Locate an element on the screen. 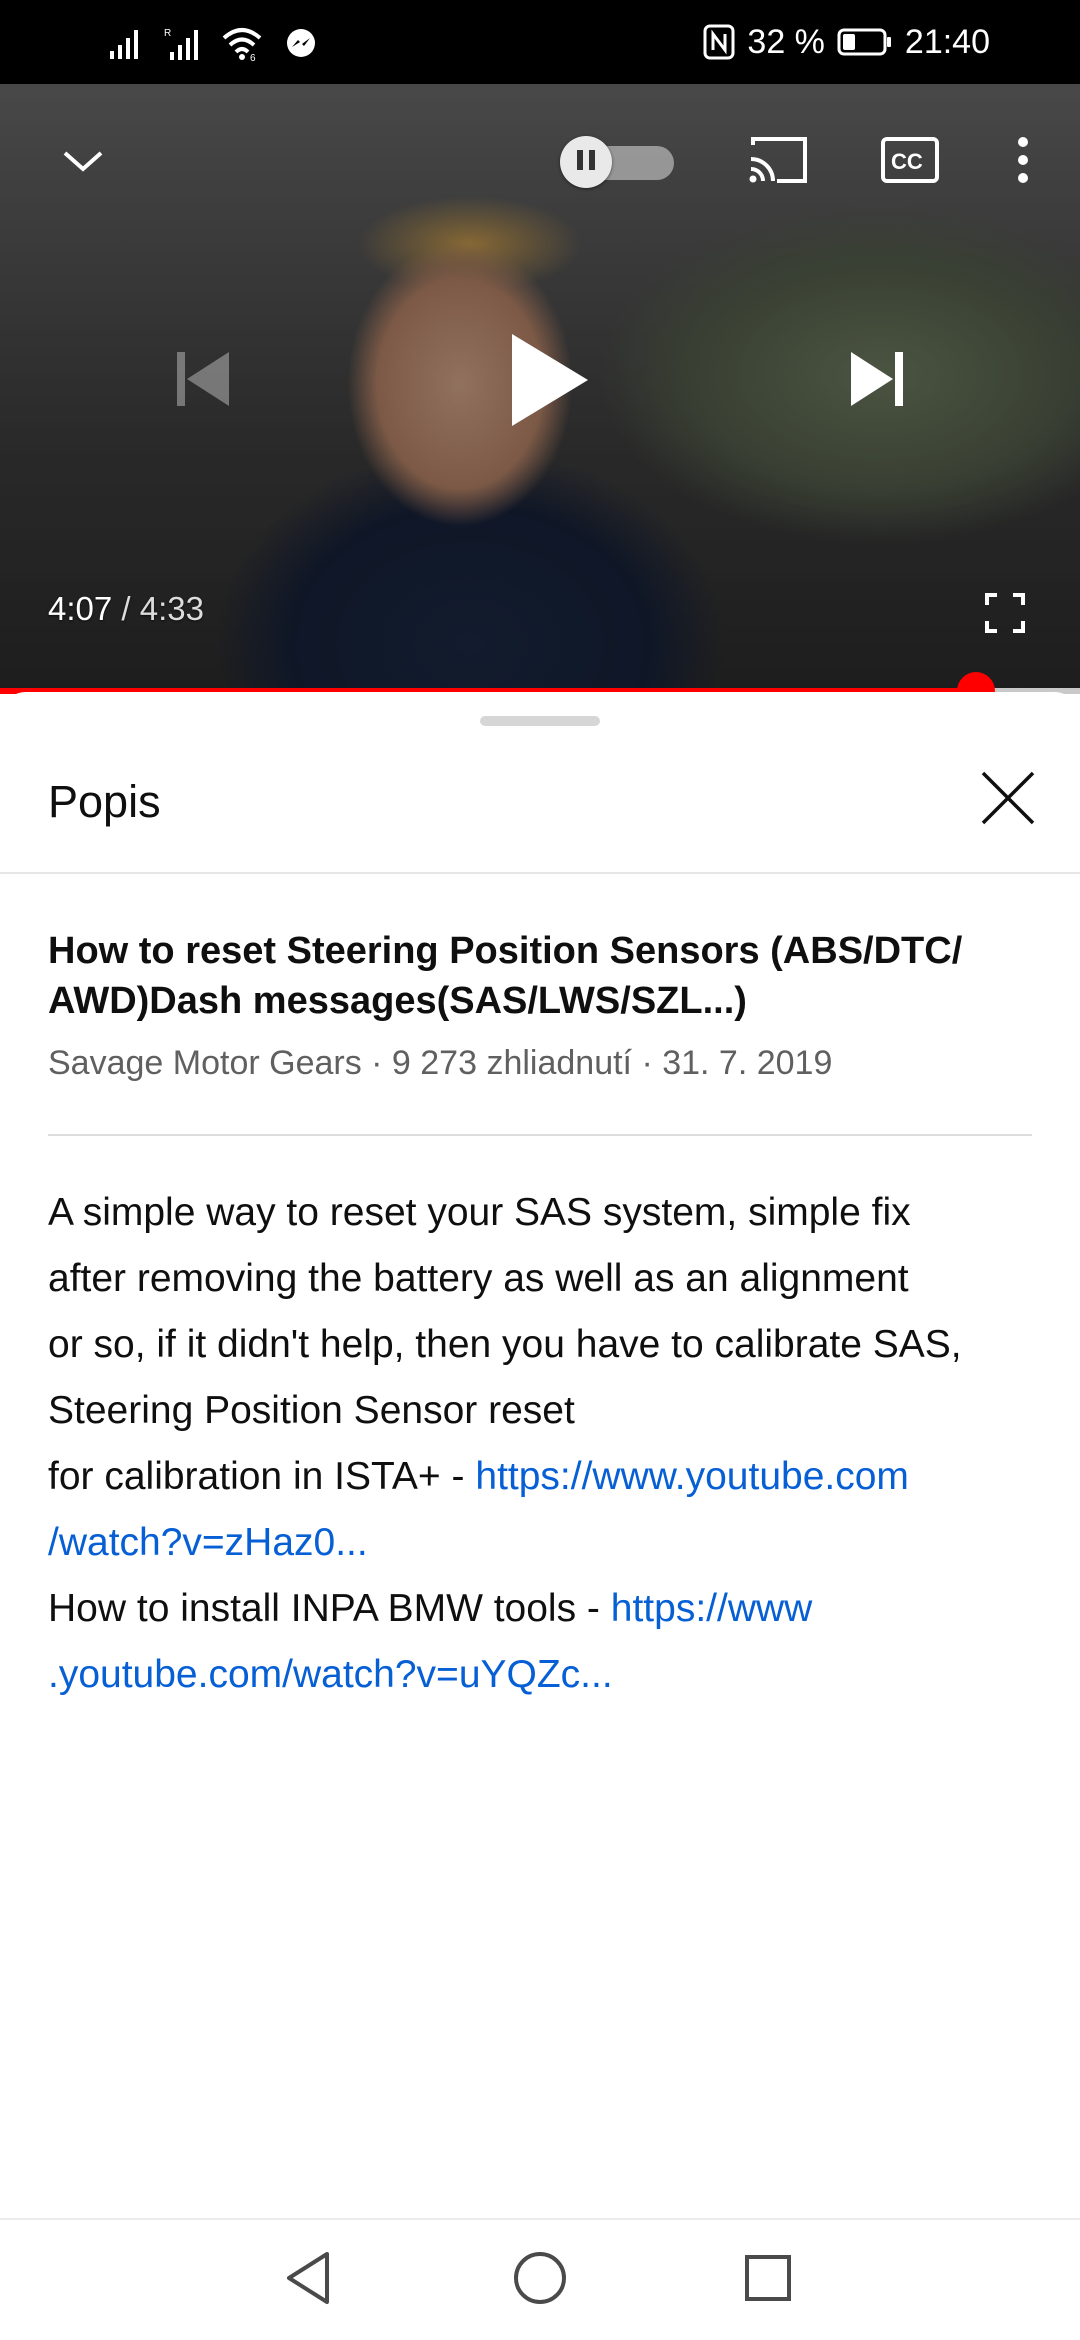  svg-text: R is located at coordinates (167, 33).